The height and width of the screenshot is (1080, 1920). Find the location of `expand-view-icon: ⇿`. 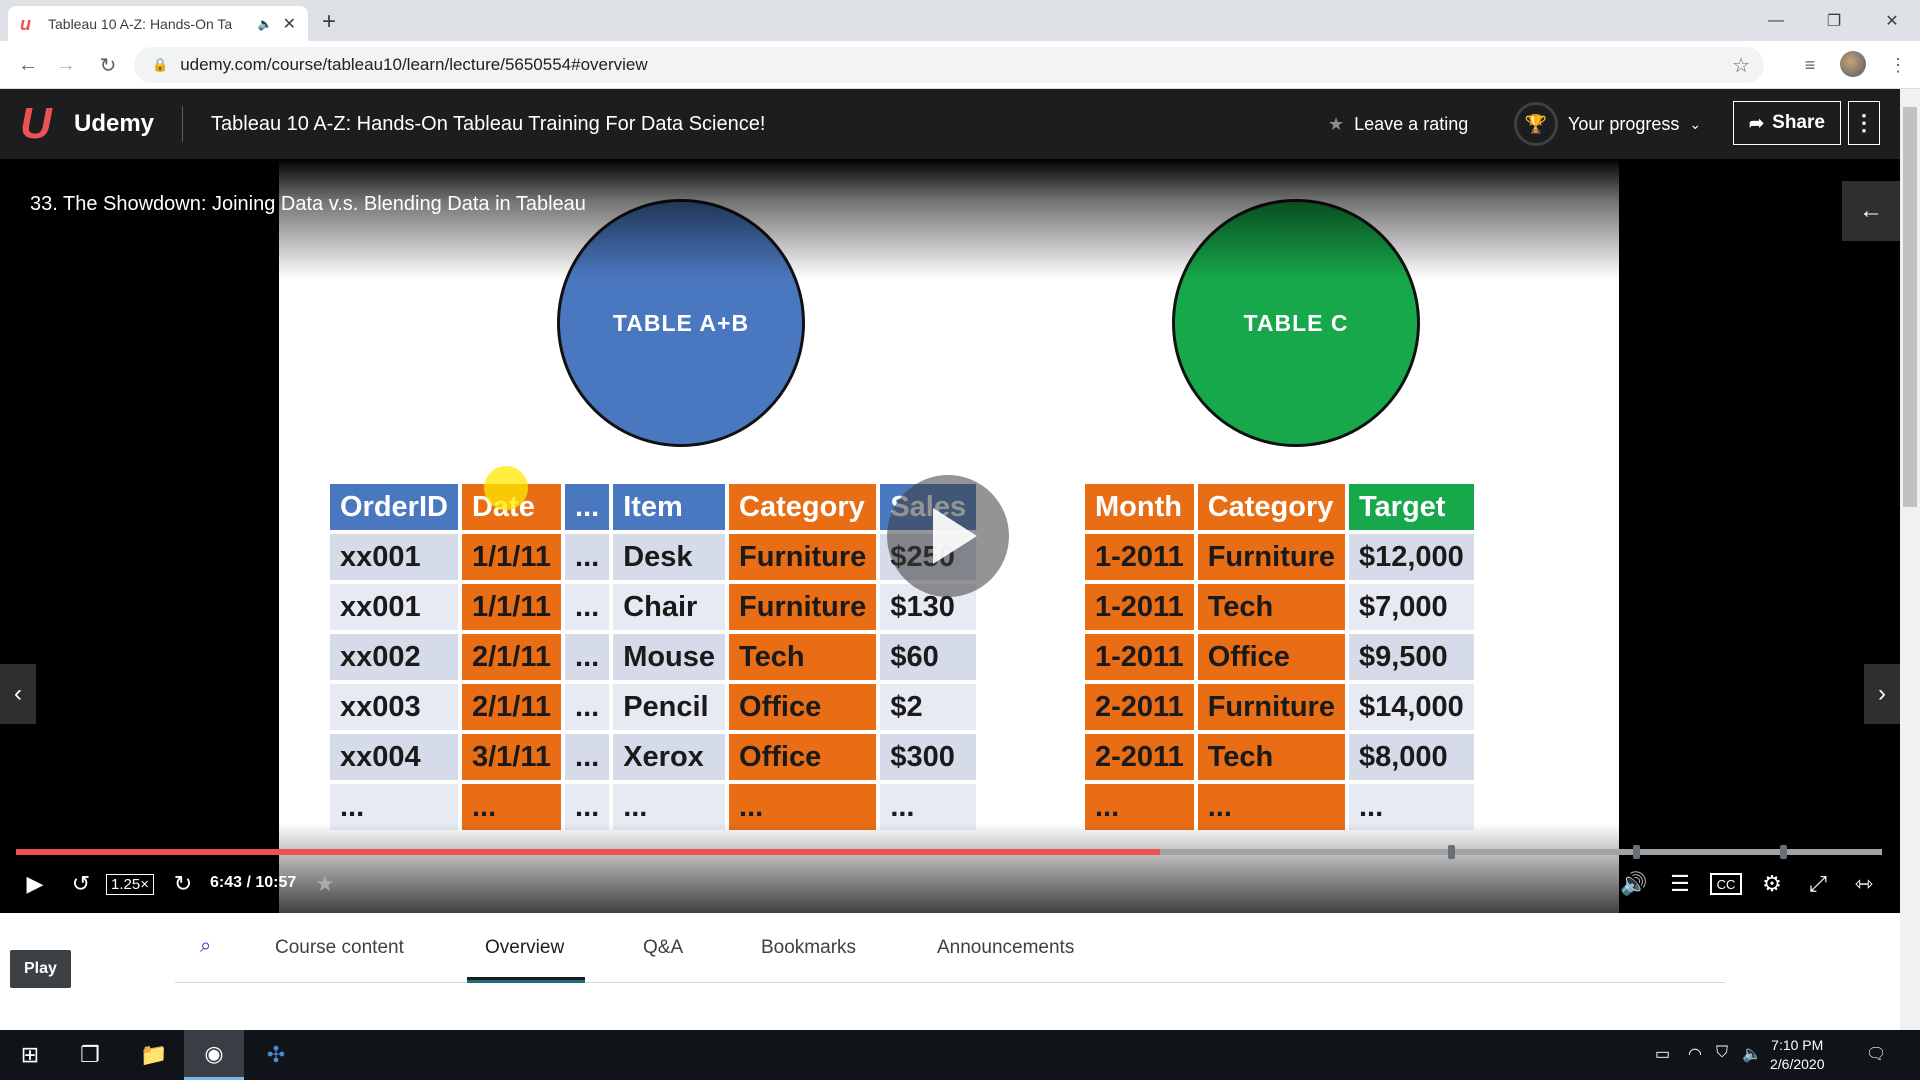

expand-view-icon: ⇿ is located at coordinates (1864, 884).